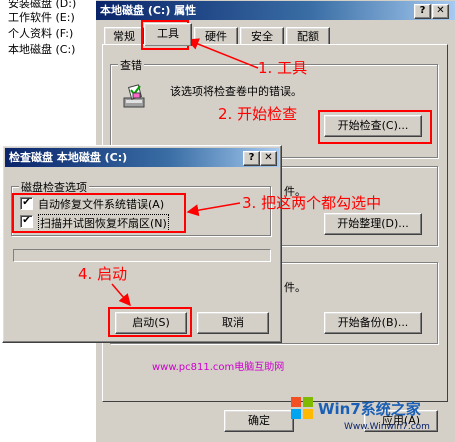 The height and width of the screenshot is (442, 455). Describe the element at coordinates (283, 68) in the screenshot. I see `annotation-step1: 1. 工具` at that location.